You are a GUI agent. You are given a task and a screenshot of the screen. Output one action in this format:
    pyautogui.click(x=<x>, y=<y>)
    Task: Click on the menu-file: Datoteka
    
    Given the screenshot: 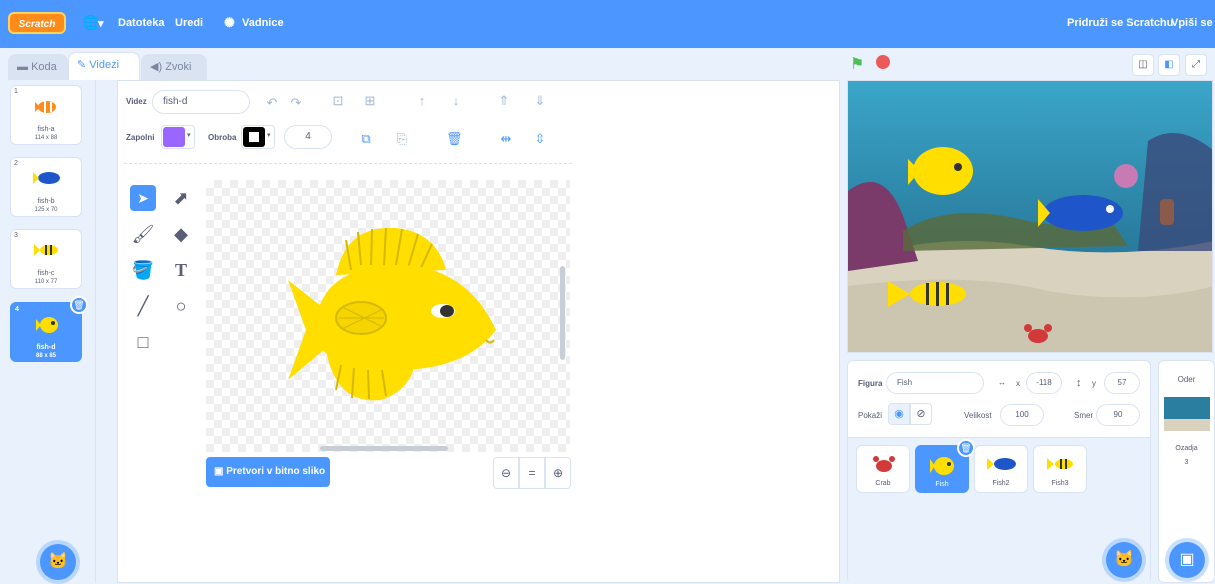 What is the action you would take?
    pyautogui.click(x=141, y=23)
    